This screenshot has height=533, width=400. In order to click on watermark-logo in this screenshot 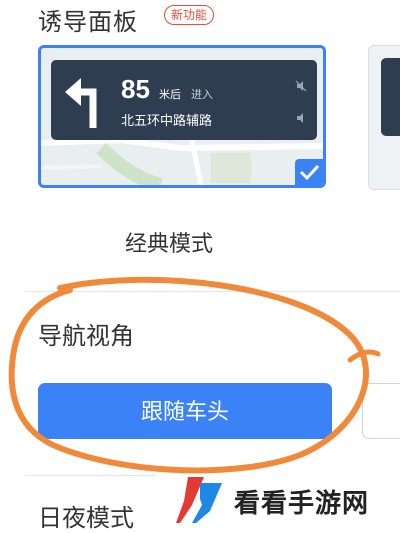, I will do `click(199, 500)`.